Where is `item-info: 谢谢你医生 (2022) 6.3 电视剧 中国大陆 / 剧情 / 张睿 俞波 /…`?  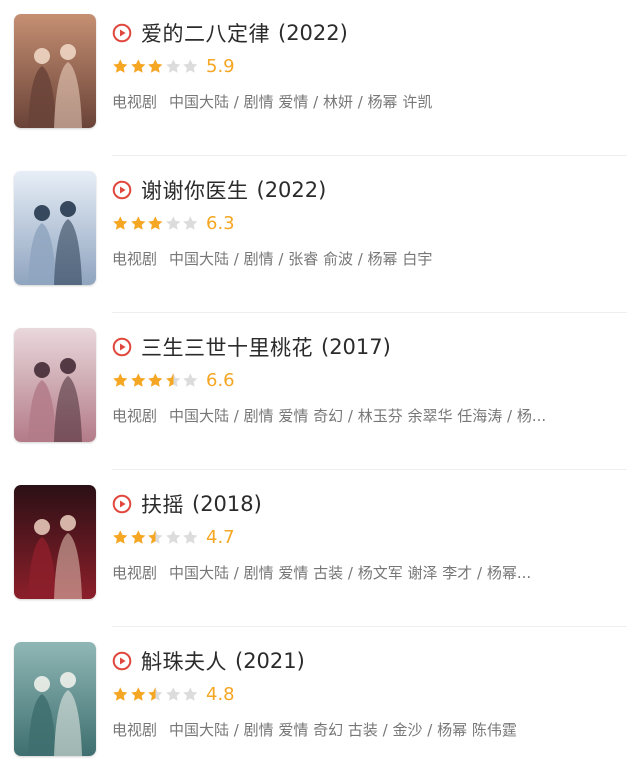
item-info: 谢谢你医生 (2022) 6.3 电视剧 中国大陆 / 剧情 / 张睿 俞波 /… is located at coordinates (371, 223).